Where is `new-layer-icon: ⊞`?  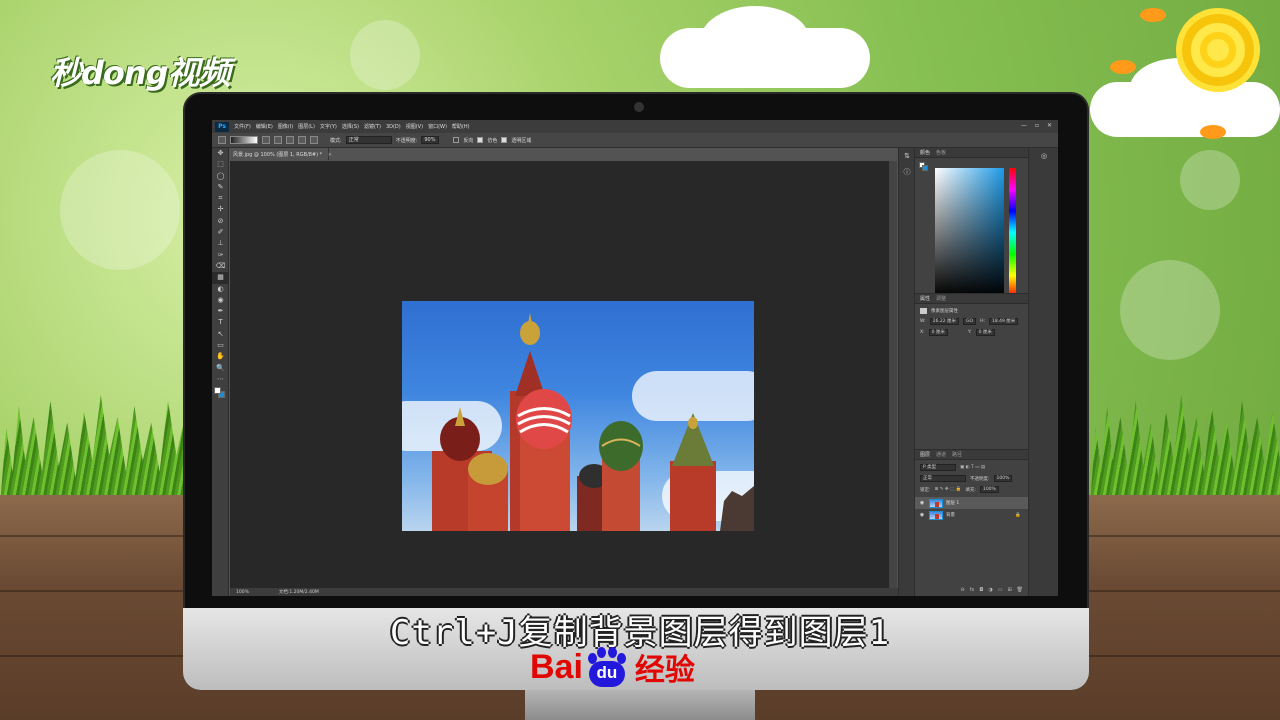
new-layer-icon: ⊞ is located at coordinates (1009, 590).